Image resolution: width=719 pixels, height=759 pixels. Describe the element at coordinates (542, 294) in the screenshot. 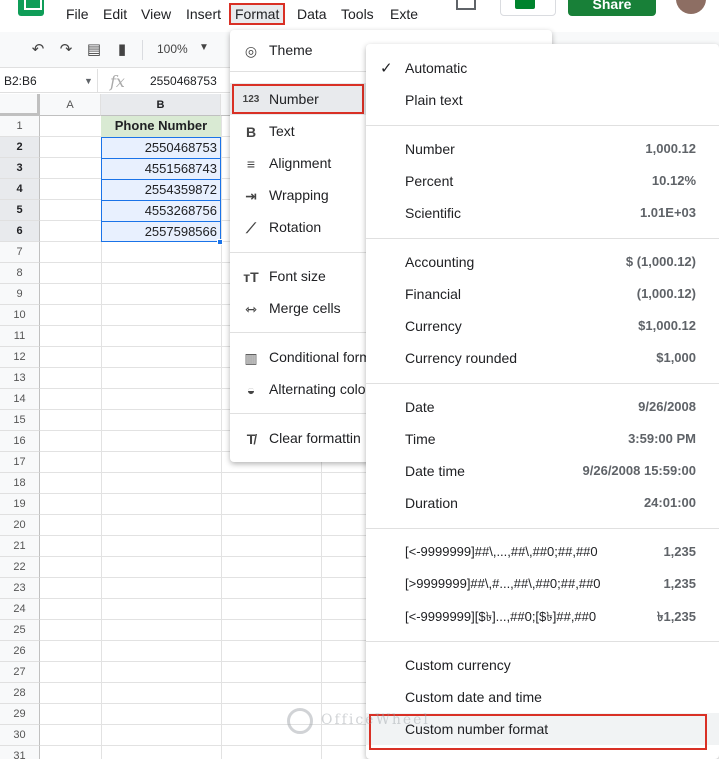

I see `menu-item-financial: Financial (1,000.12)` at that location.